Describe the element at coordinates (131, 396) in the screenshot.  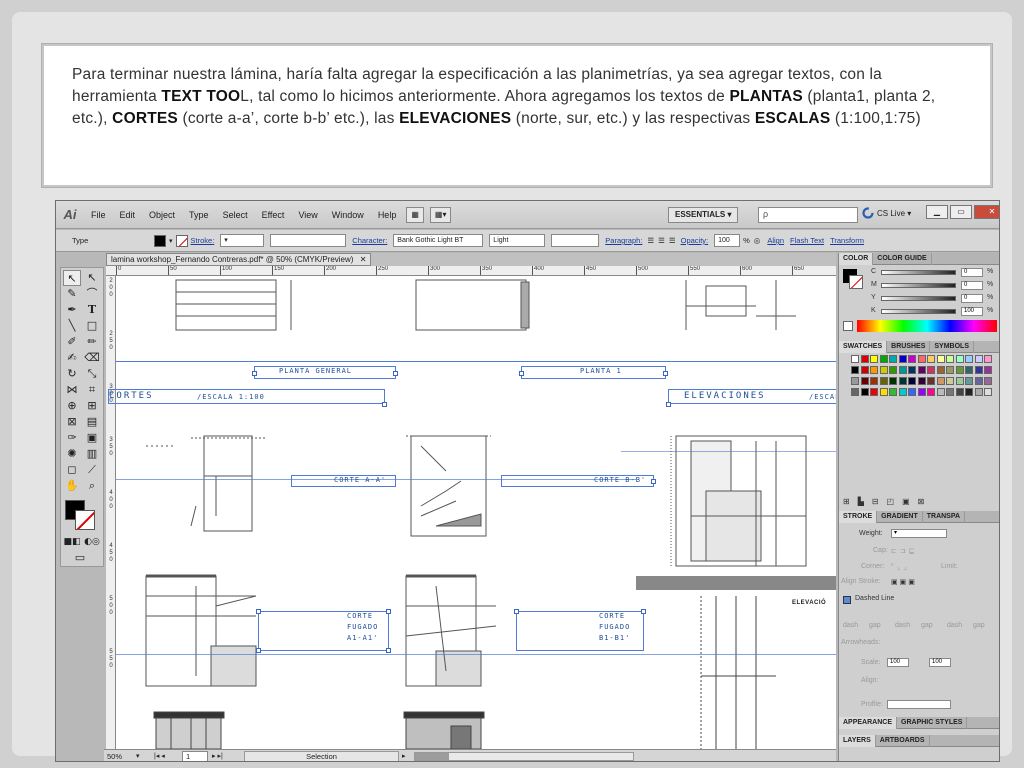
I see `cortes-title-label: CORTES` at that location.